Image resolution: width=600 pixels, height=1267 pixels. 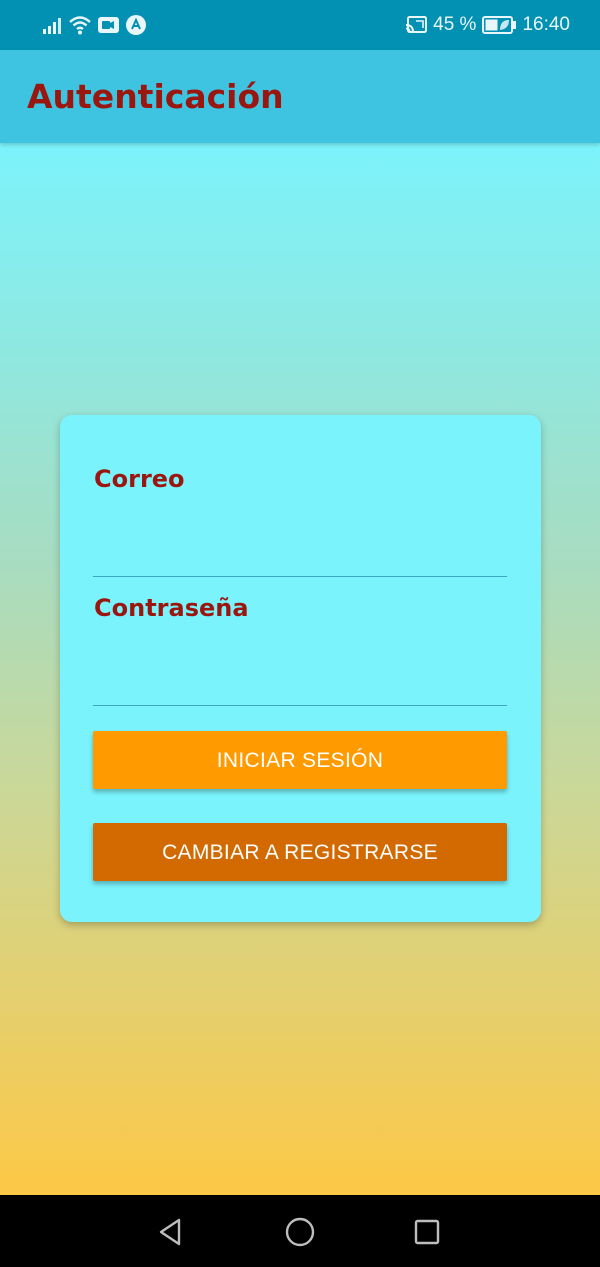 I want to click on video-call-icon, so click(x=108, y=25).